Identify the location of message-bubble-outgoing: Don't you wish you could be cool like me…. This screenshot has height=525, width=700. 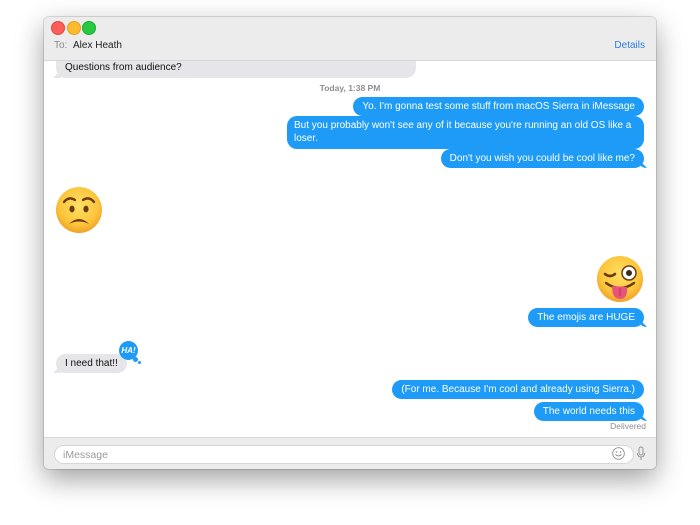
(542, 158).